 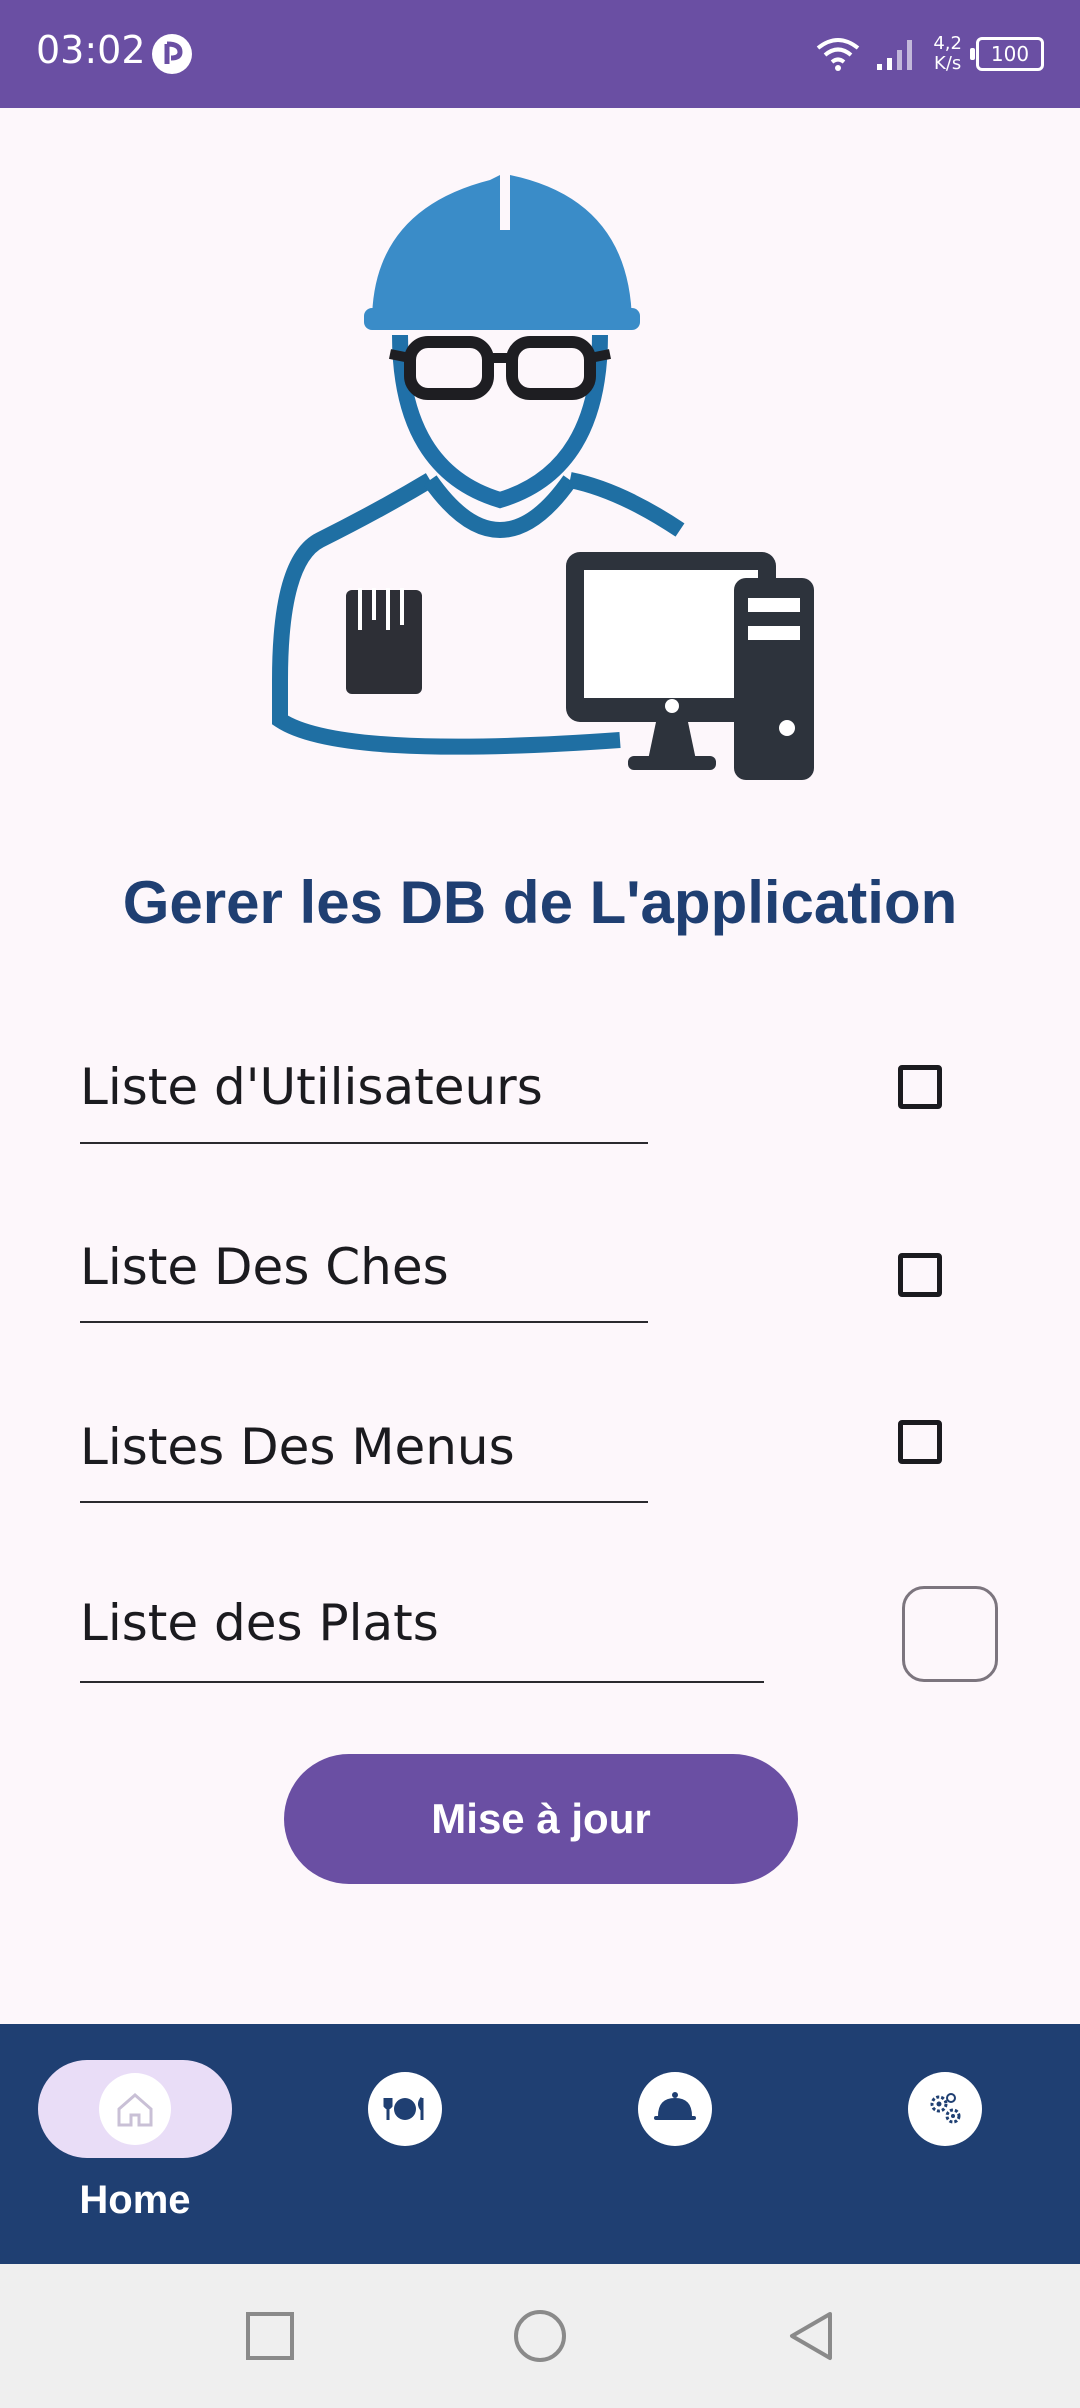 What do you see at coordinates (91, 50) in the screenshot?
I see `status-time: 03:02` at bounding box center [91, 50].